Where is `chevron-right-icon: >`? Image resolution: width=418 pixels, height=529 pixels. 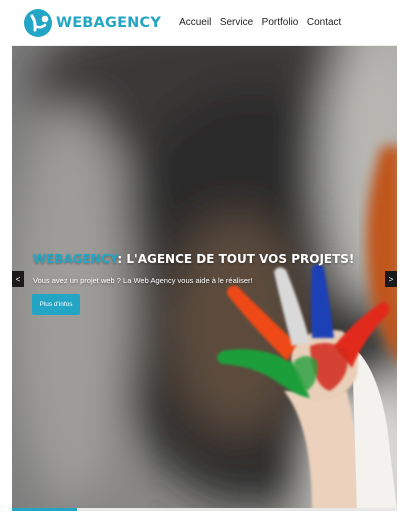
chevron-right-icon: > is located at coordinates (391, 279).